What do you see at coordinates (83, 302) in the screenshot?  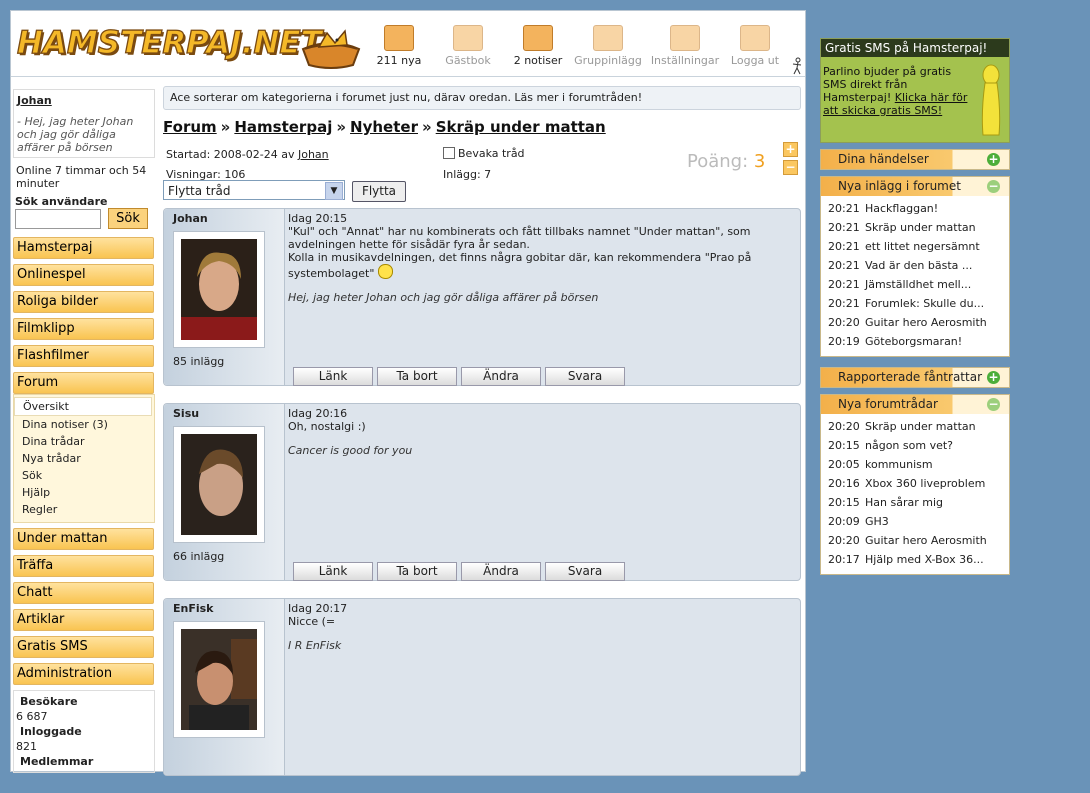 I see `menu-item-roliga-bilder: Roliga bilder` at bounding box center [83, 302].